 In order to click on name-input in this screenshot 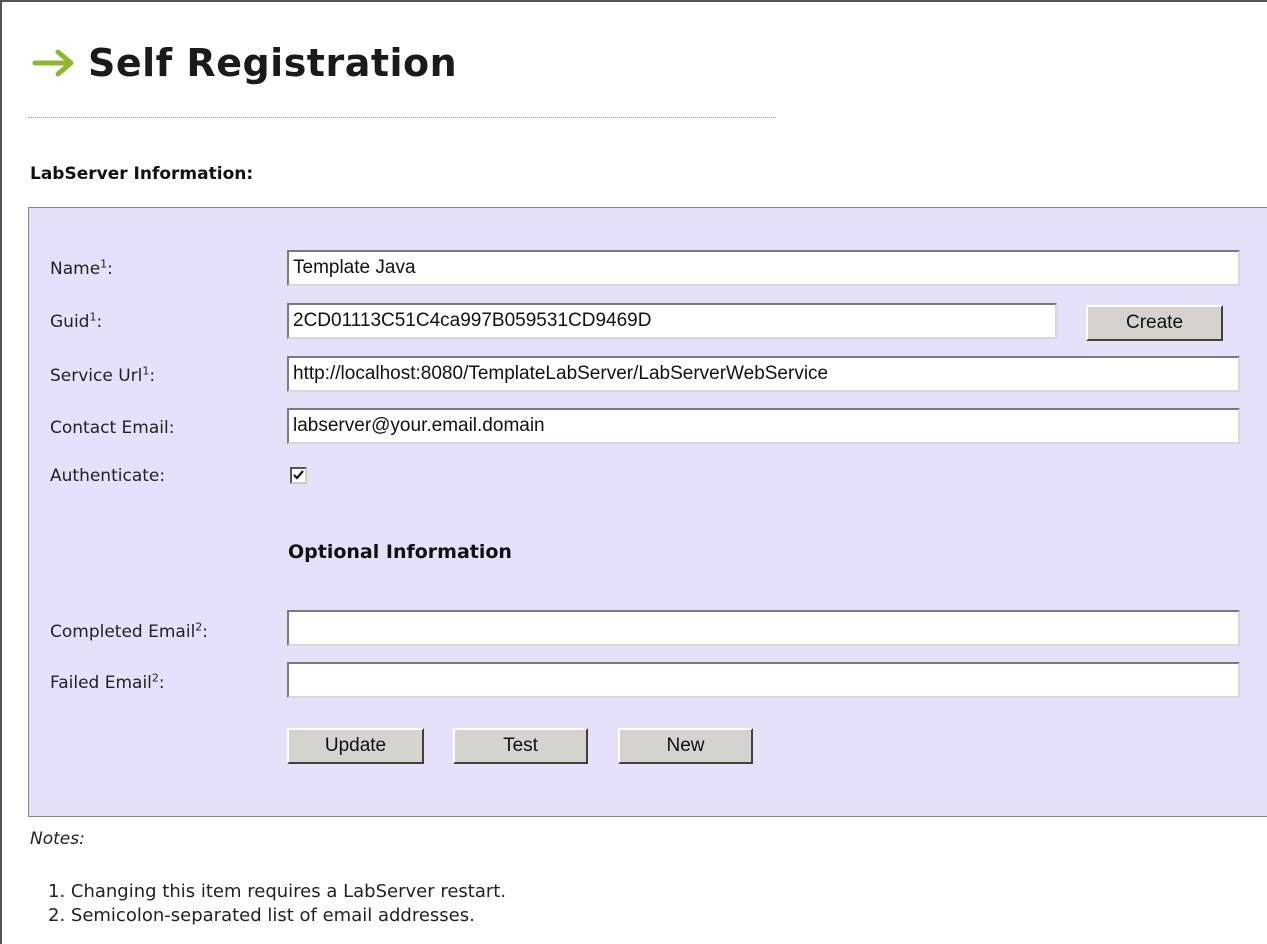, I will do `click(763, 268)`.